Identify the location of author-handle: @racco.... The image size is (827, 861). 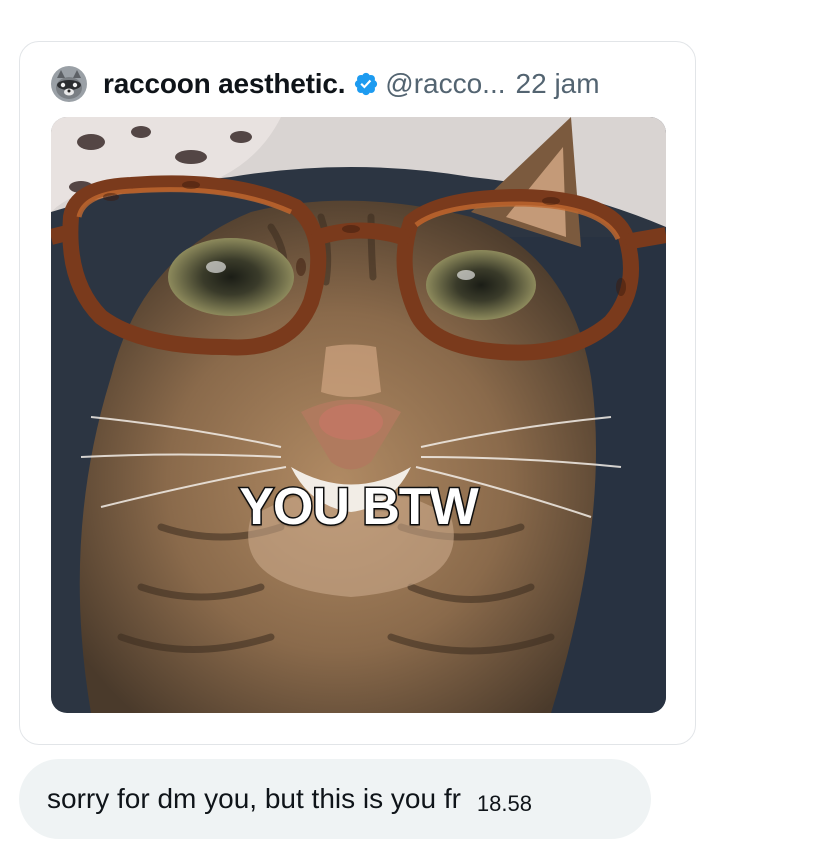
(445, 84).